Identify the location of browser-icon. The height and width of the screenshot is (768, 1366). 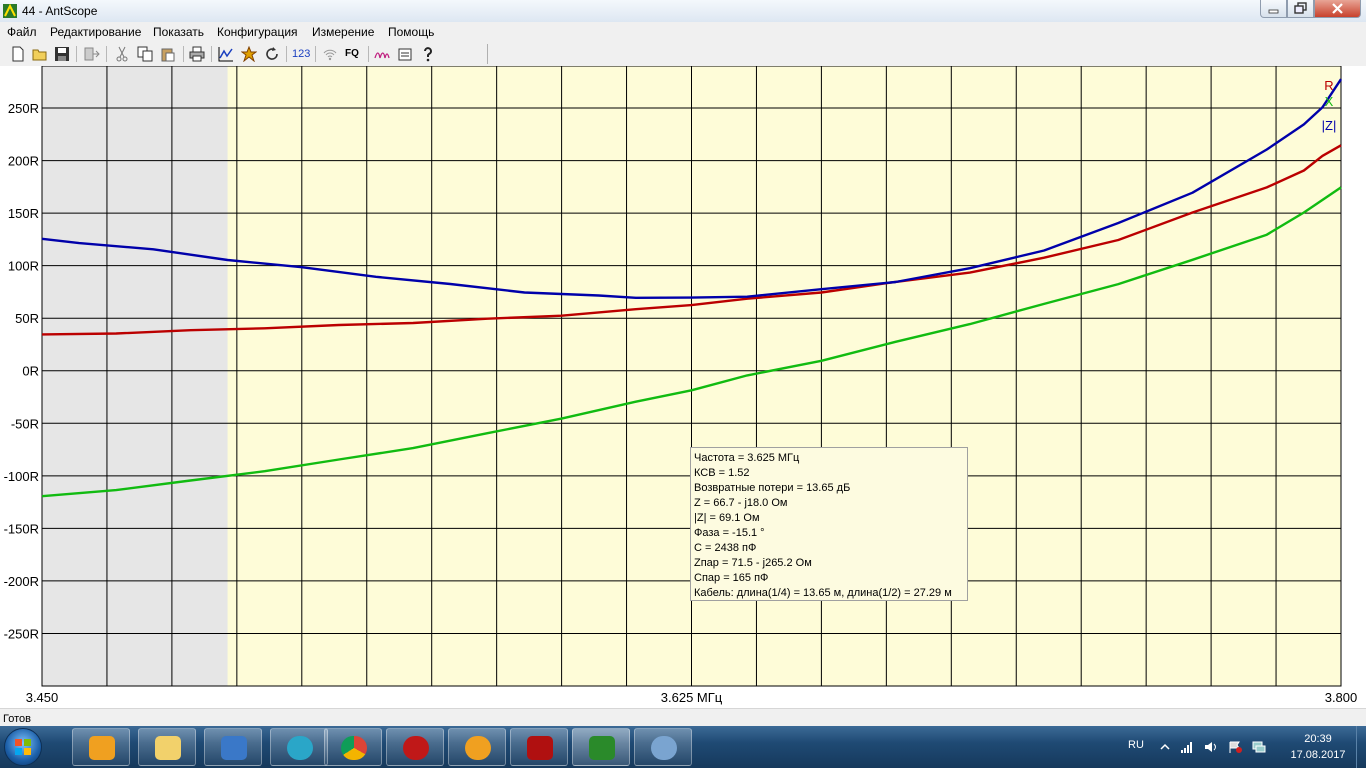
(300, 748).